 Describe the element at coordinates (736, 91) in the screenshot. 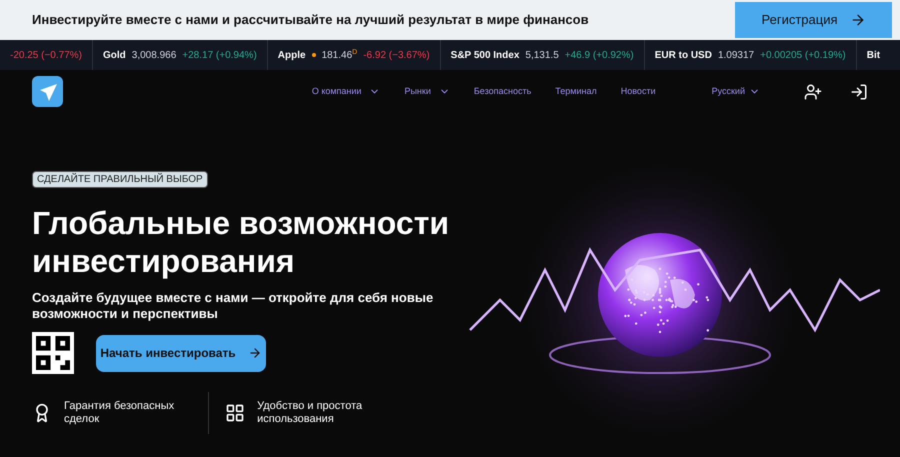

I see `language-select: Русский` at that location.